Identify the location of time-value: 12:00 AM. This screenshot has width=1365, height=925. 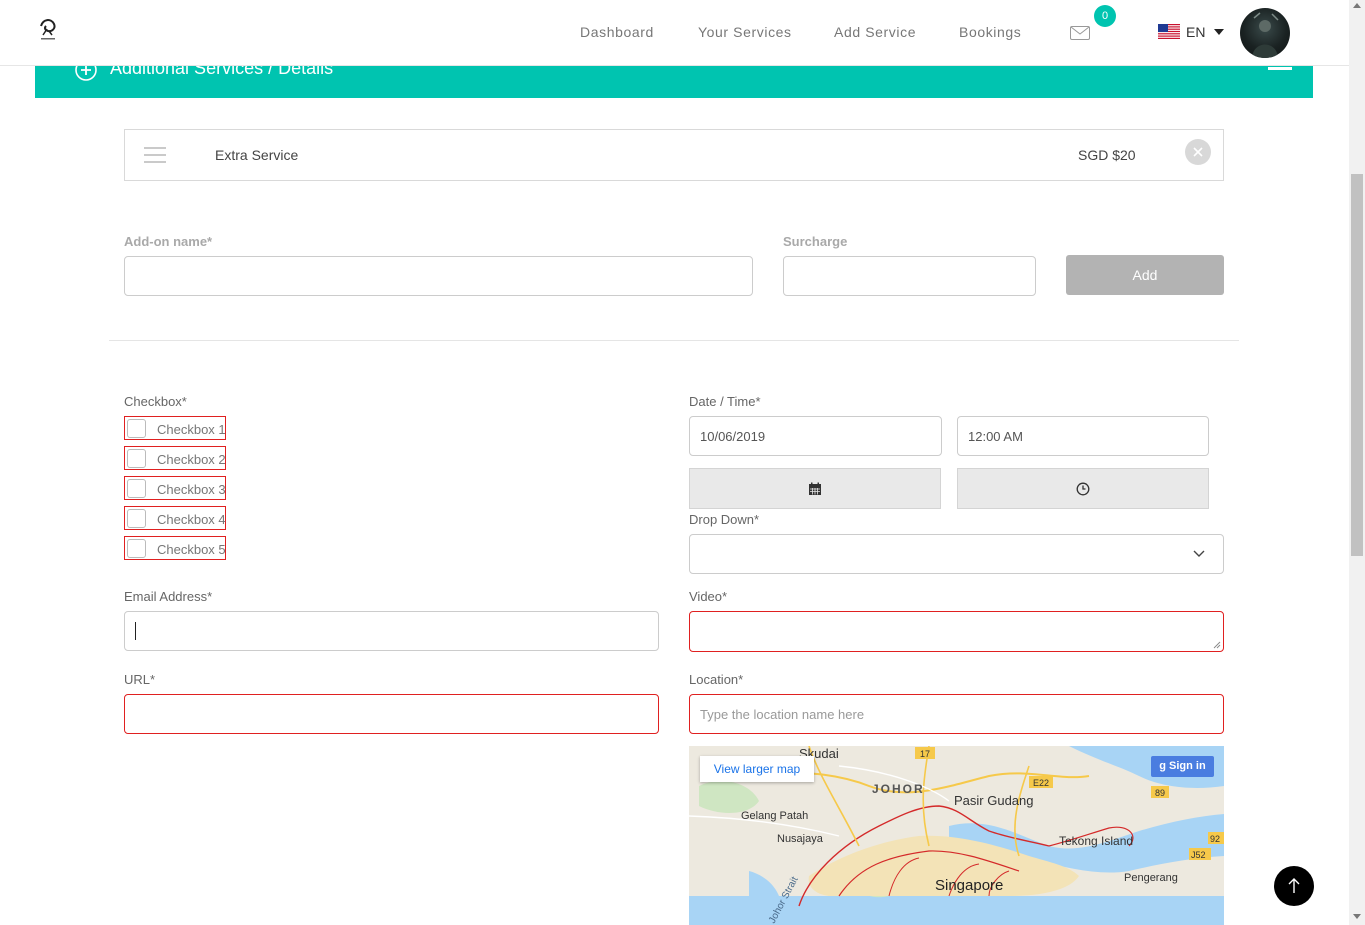
(995, 436).